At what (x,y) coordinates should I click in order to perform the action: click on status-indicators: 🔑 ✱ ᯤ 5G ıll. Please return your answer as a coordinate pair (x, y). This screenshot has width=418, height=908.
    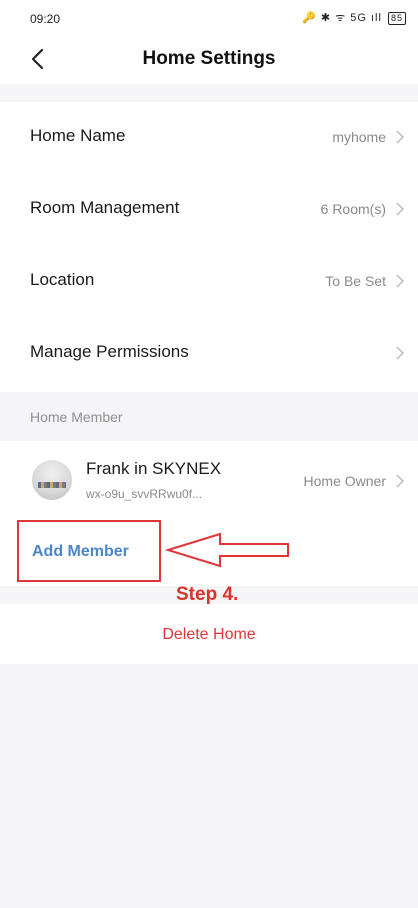
    Looking at the image, I should click on (342, 18).